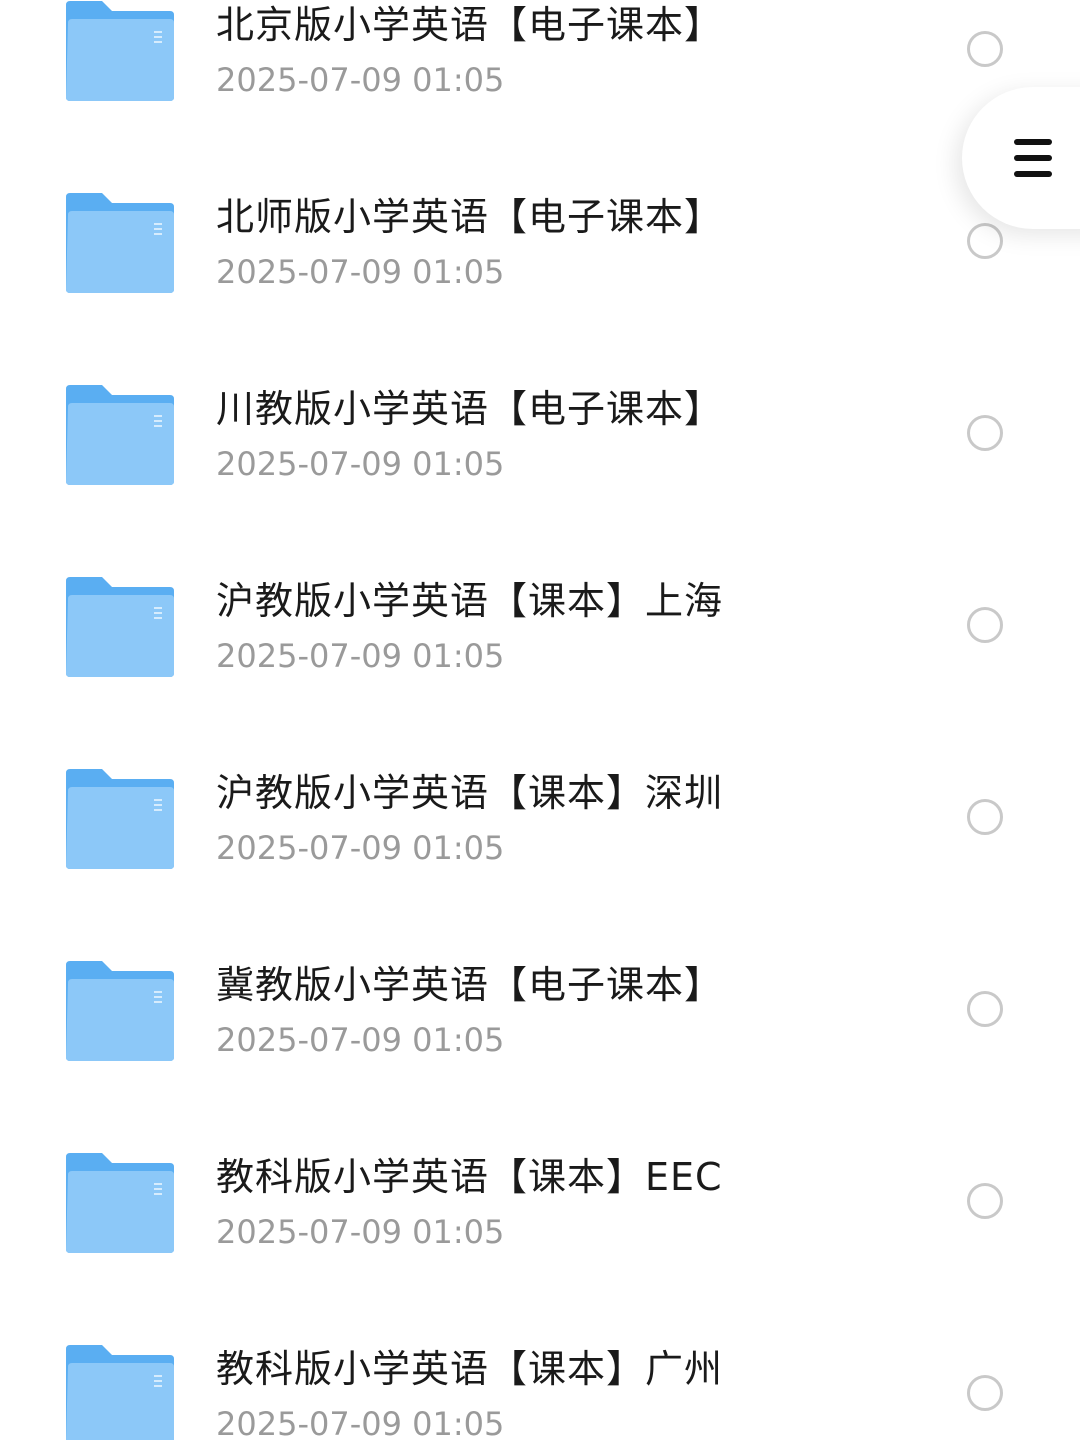  Describe the element at coordinates (470, 601) in the screenshot. I see `file-name: 沪教版小学英语【课本】上海` at that location.